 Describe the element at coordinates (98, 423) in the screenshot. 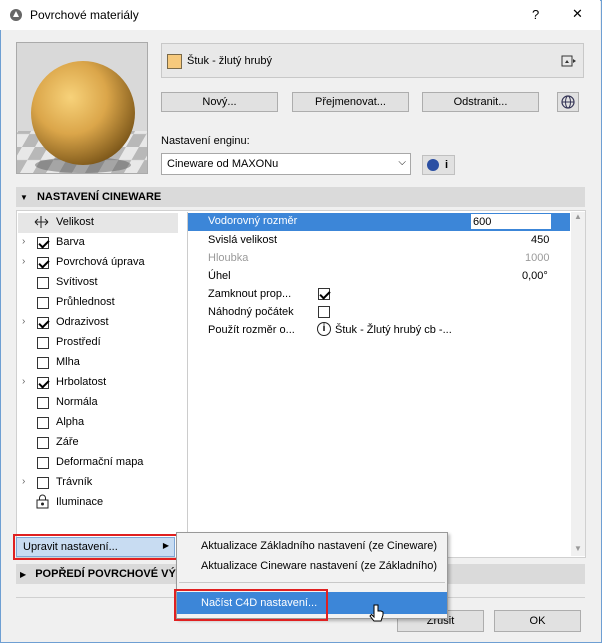

I see `channel-item: Alpha` at that location.